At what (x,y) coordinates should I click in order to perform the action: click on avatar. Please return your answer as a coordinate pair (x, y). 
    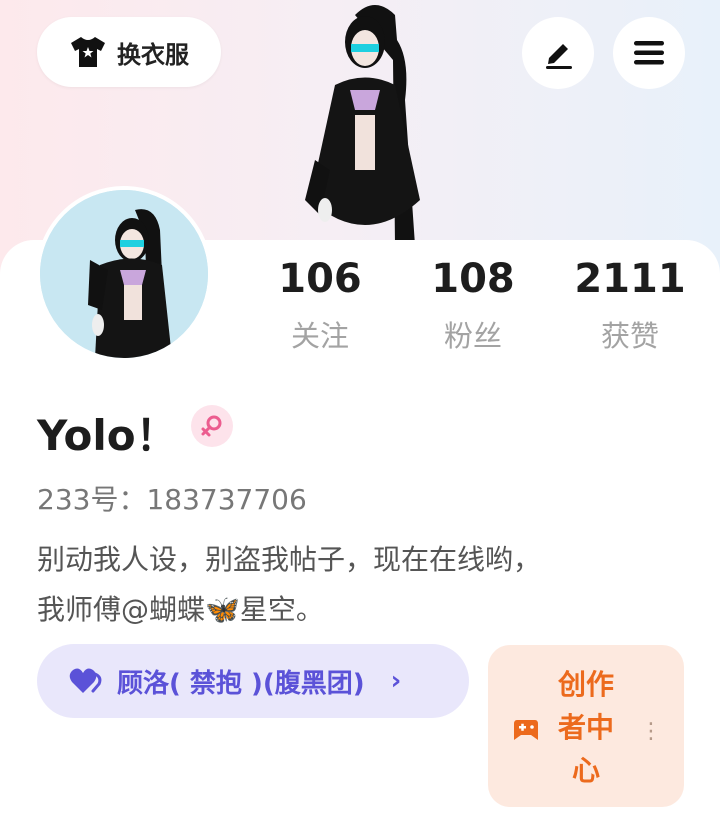
    Looking at the image, I should click on (124, 274).